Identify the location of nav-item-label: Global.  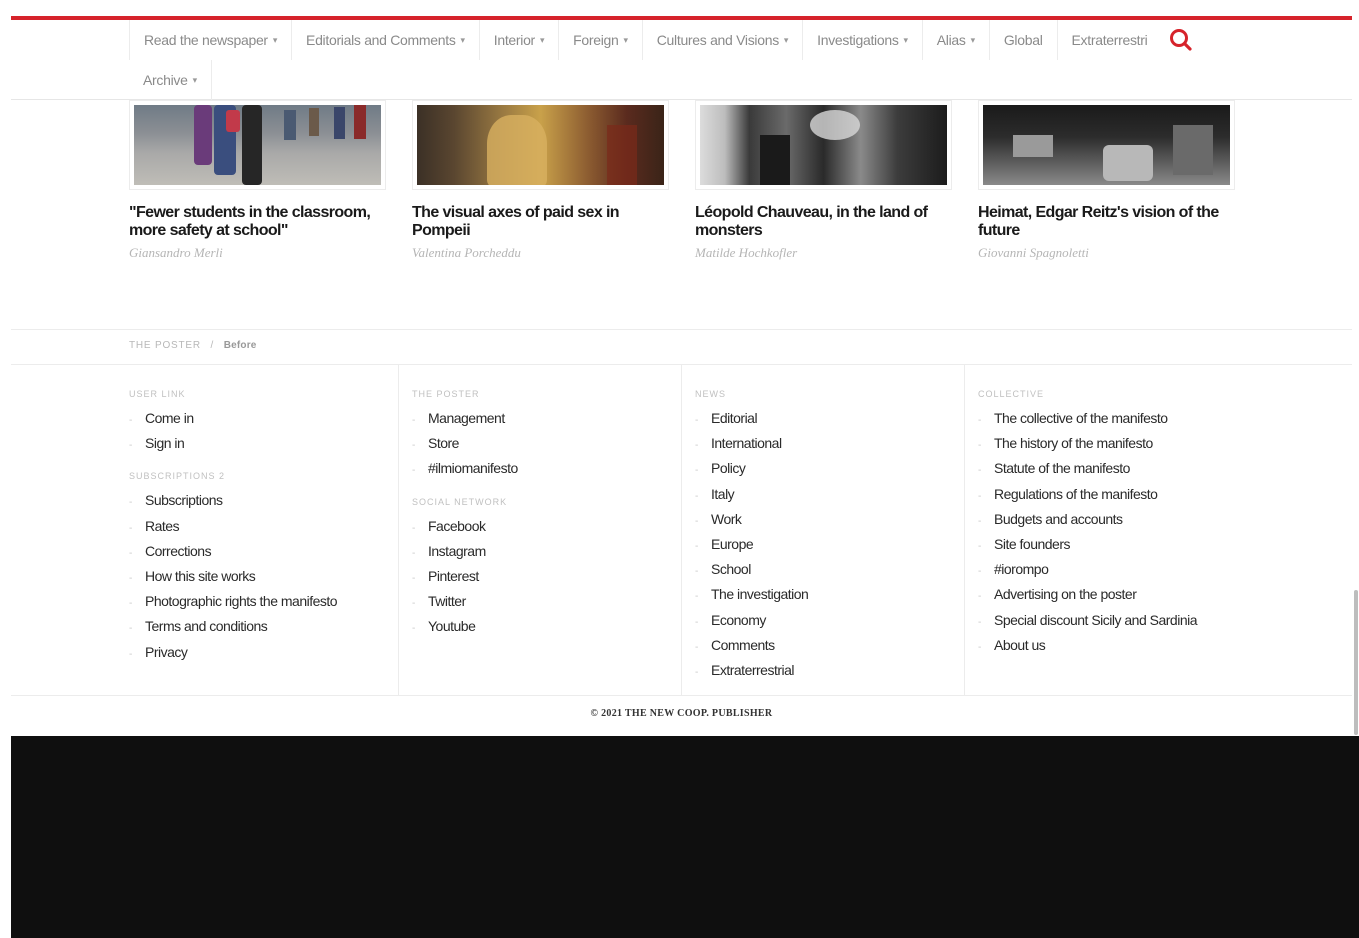
(1023, 40).